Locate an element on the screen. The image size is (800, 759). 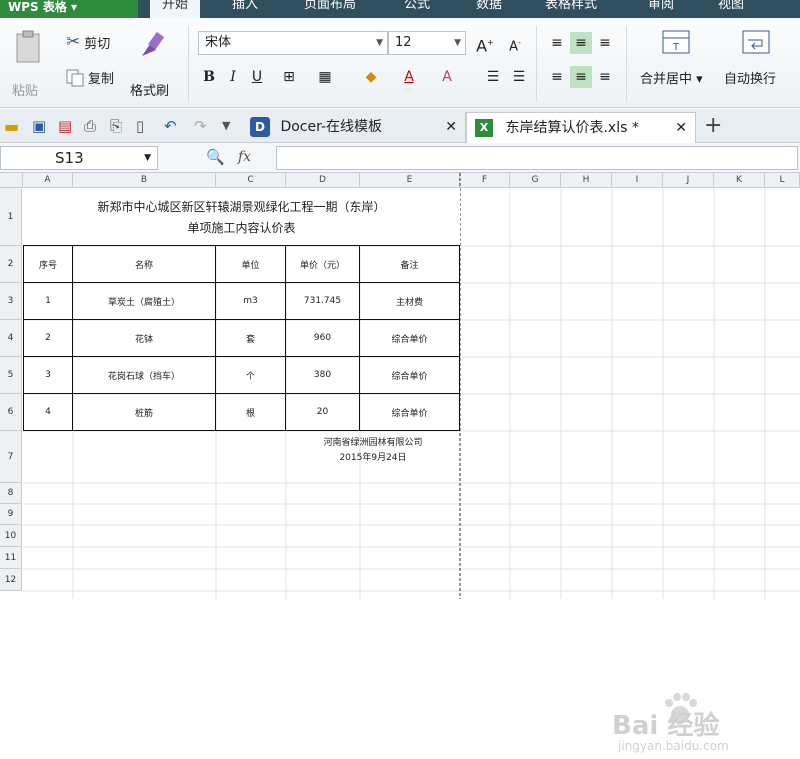
paste-button: 粘贴 is located at coordinates (30, 63).